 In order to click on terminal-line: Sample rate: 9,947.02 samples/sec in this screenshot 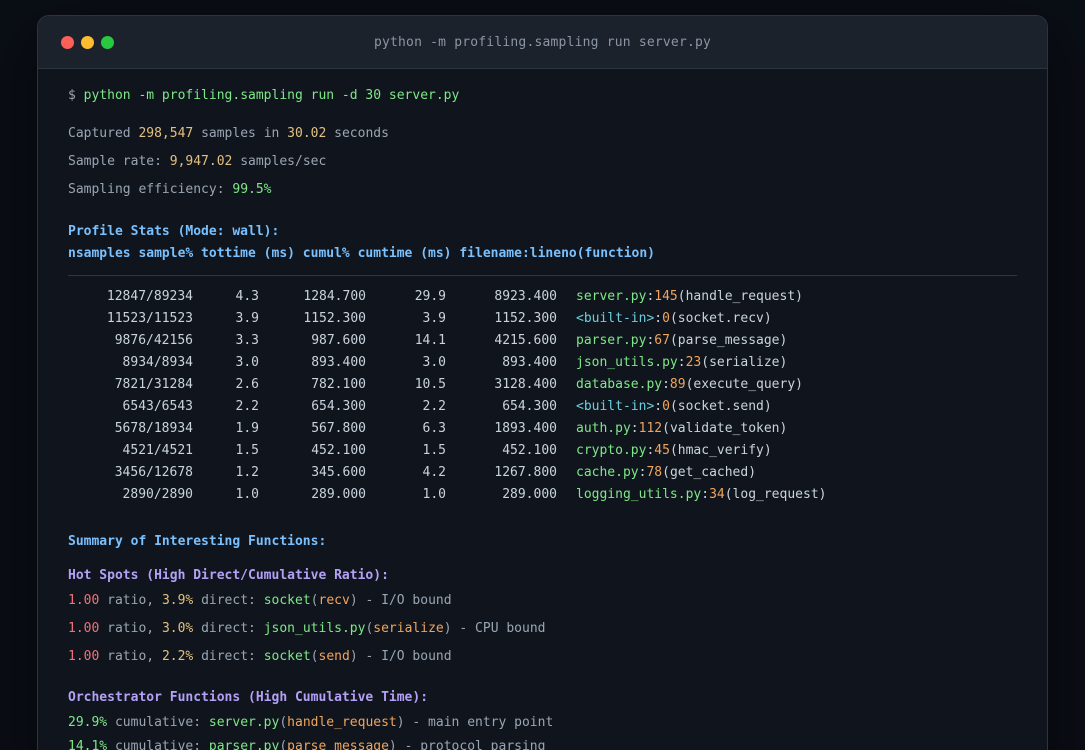, I will do `click(542, 162)`.